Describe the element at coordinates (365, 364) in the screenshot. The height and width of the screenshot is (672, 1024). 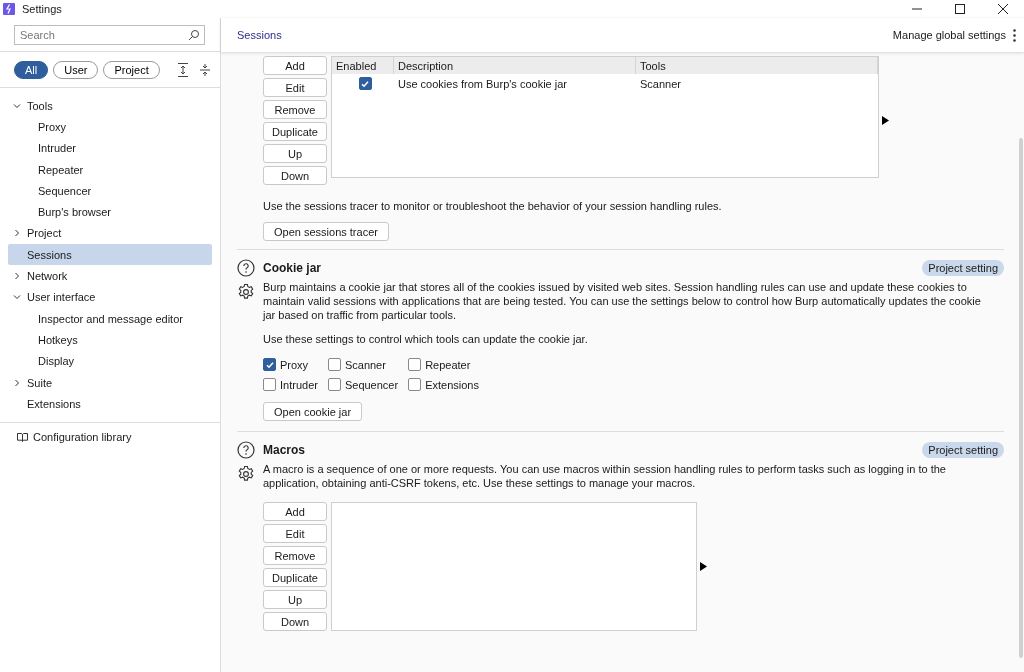
I see `checkbox-label: Scanner` at that location.